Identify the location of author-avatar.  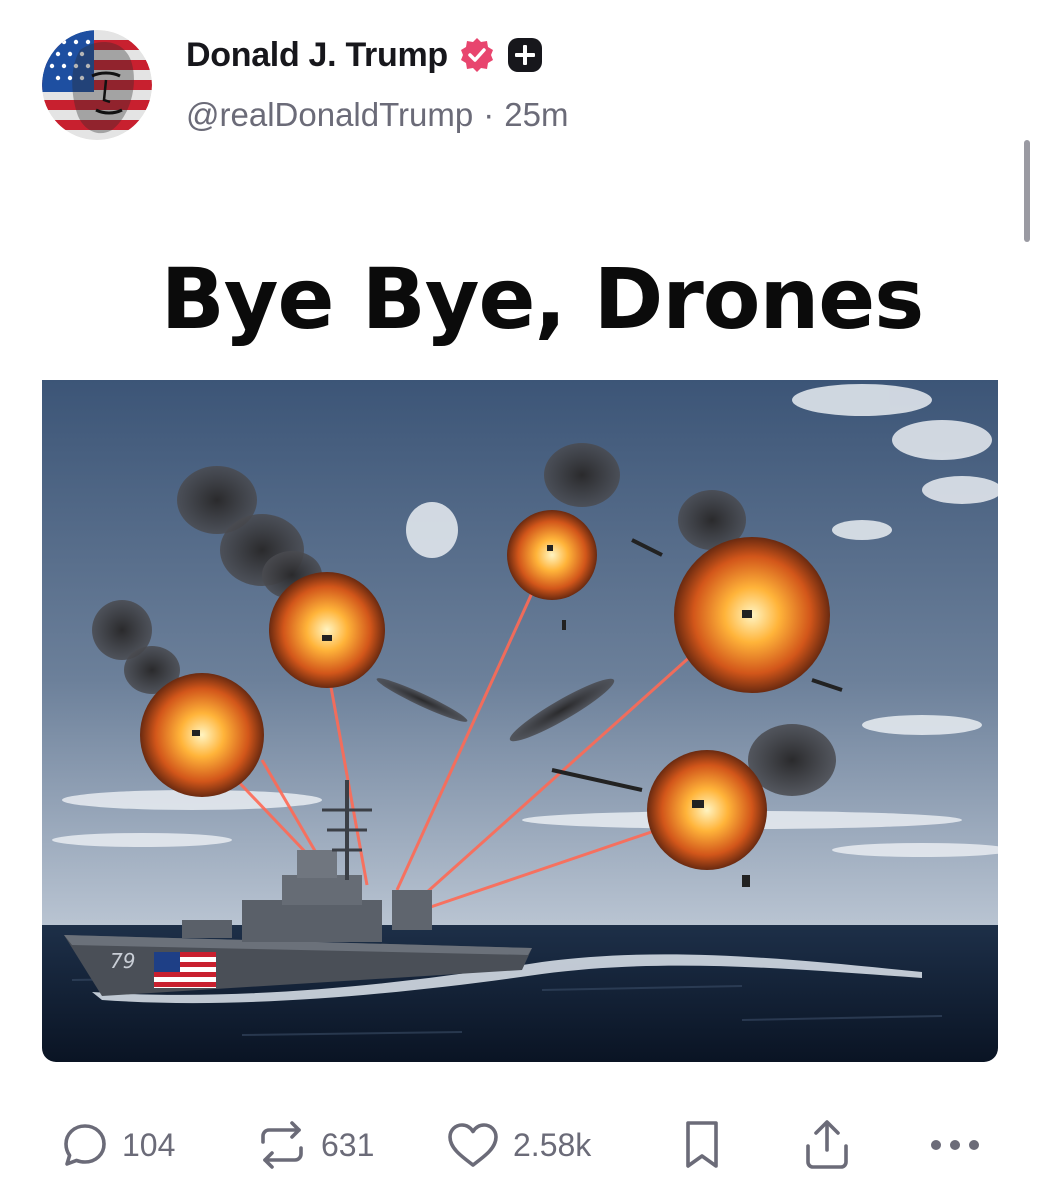
(97, 85).